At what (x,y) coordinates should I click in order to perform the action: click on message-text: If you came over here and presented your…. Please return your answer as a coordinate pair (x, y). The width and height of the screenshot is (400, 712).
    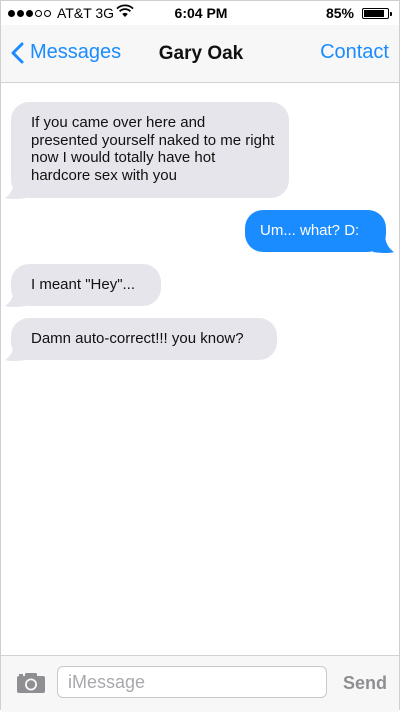
    Looking at the image, I should click on (153, 149).